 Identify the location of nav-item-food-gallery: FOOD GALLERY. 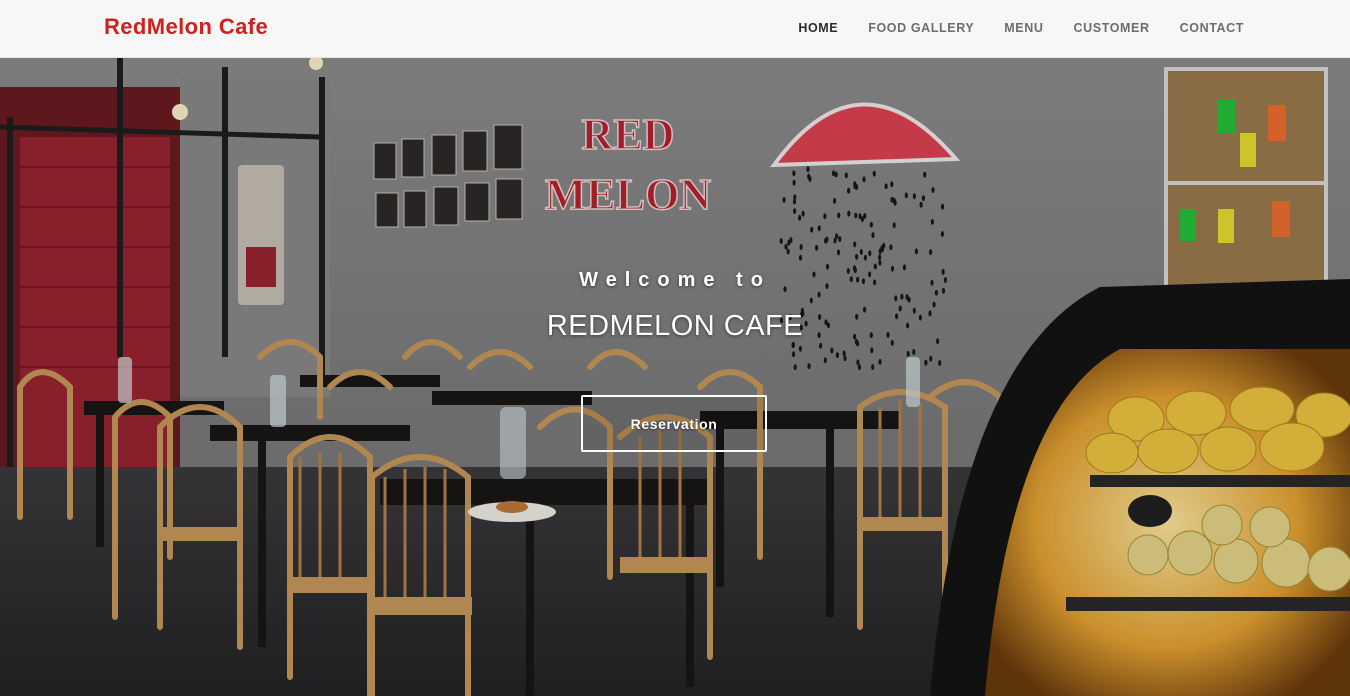
(921, 28).